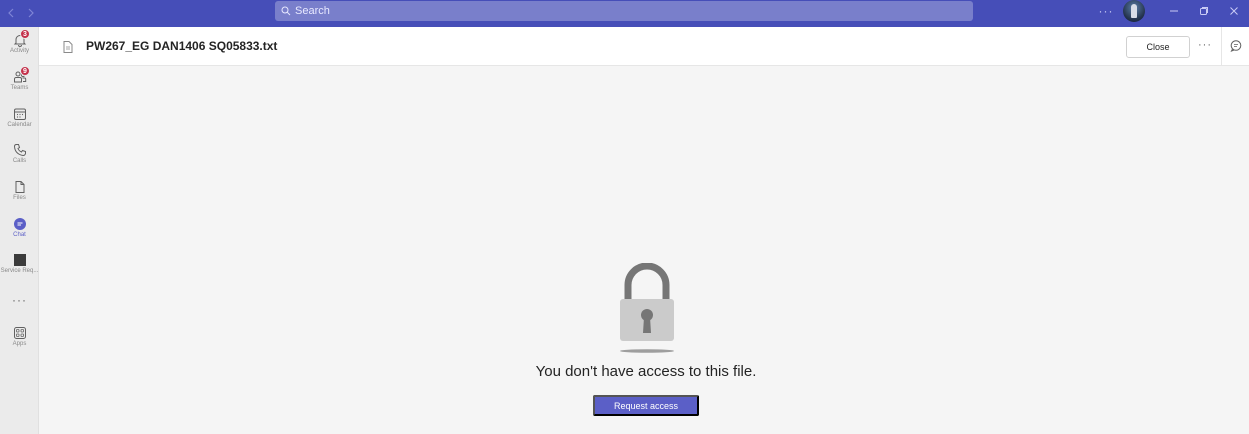 This screenshot has height=434, width=1249. What do you see at coordinates (19, 344) in the screenshot?
I see `rail-label: Apps` at bounding box center [19, 344].